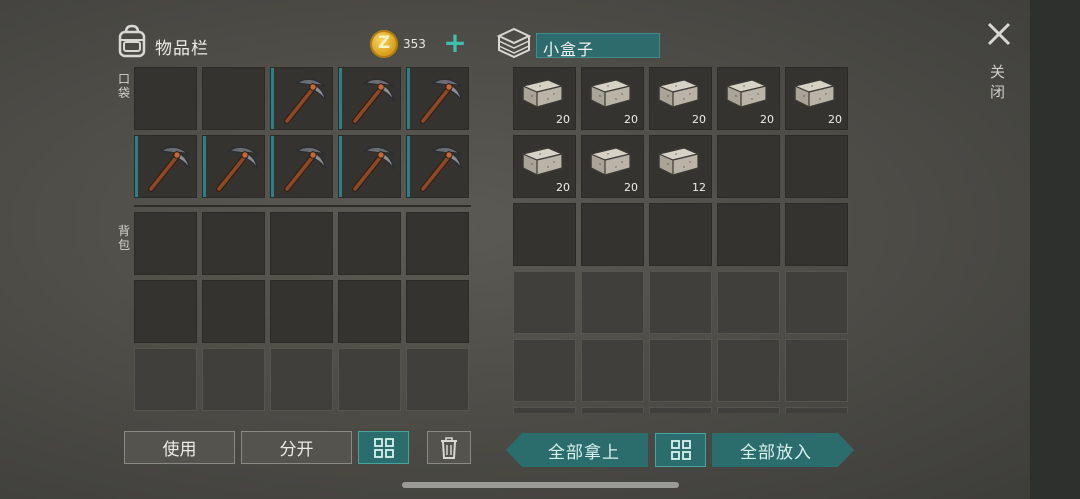  Describe the element at coordinates (1055, 249) in the screenshot. I see `right-edge-panel` at that location.